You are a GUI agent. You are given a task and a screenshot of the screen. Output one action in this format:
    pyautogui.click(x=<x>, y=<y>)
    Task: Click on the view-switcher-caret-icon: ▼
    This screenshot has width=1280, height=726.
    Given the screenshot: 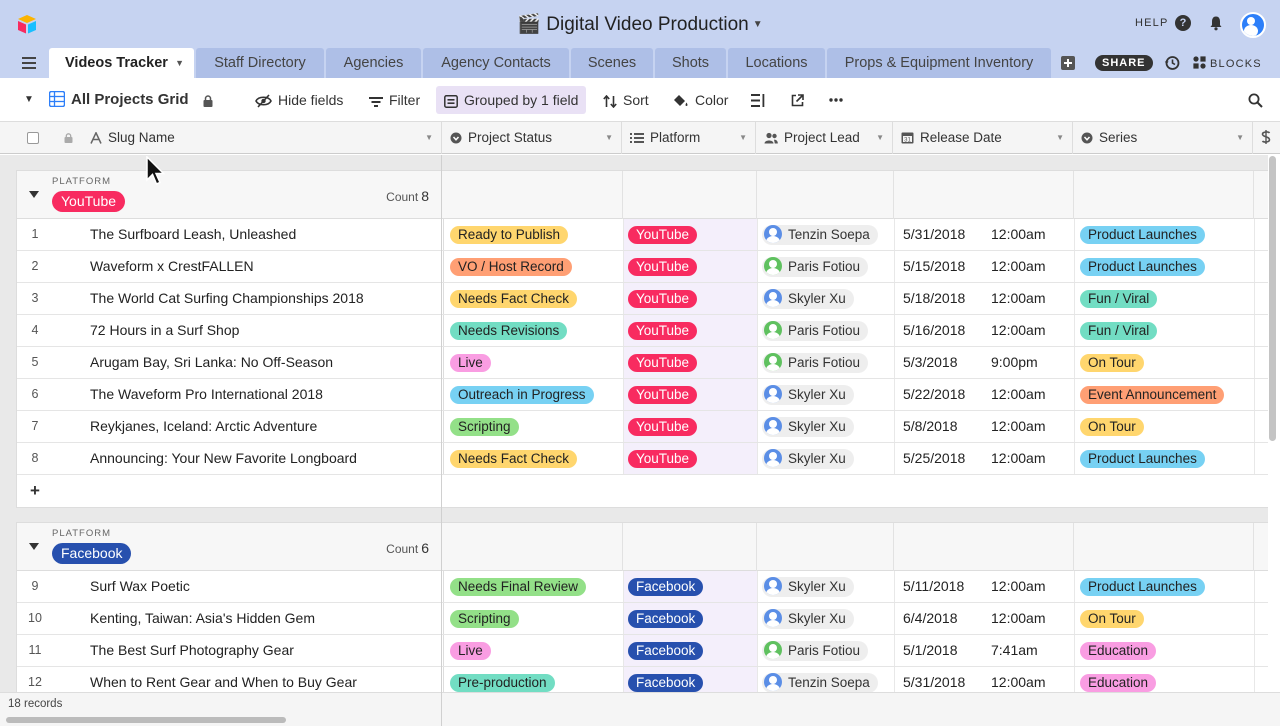 What is the action you would take?
    pyautogui.click(x=29, y=100)
    